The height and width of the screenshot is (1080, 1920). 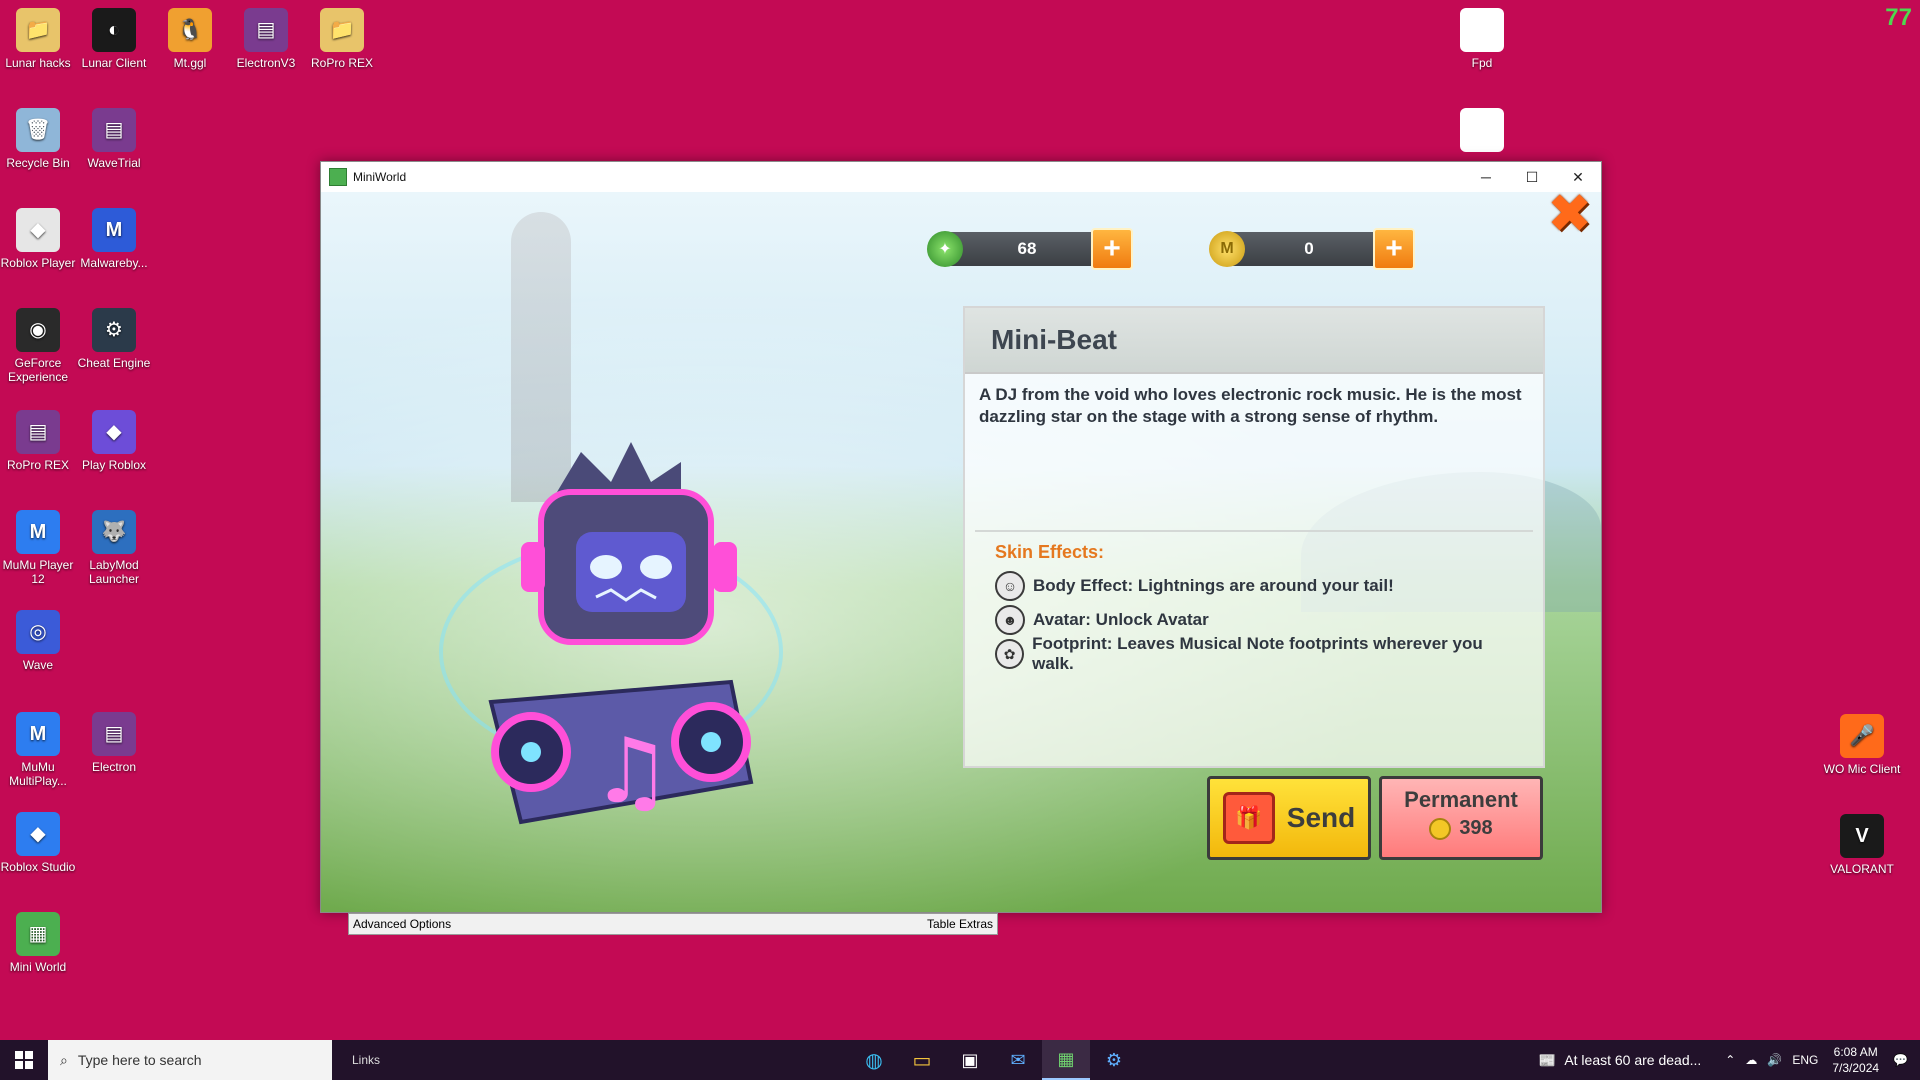 I want to click on maximize-button: ☐, so click(x=1532, y=177).